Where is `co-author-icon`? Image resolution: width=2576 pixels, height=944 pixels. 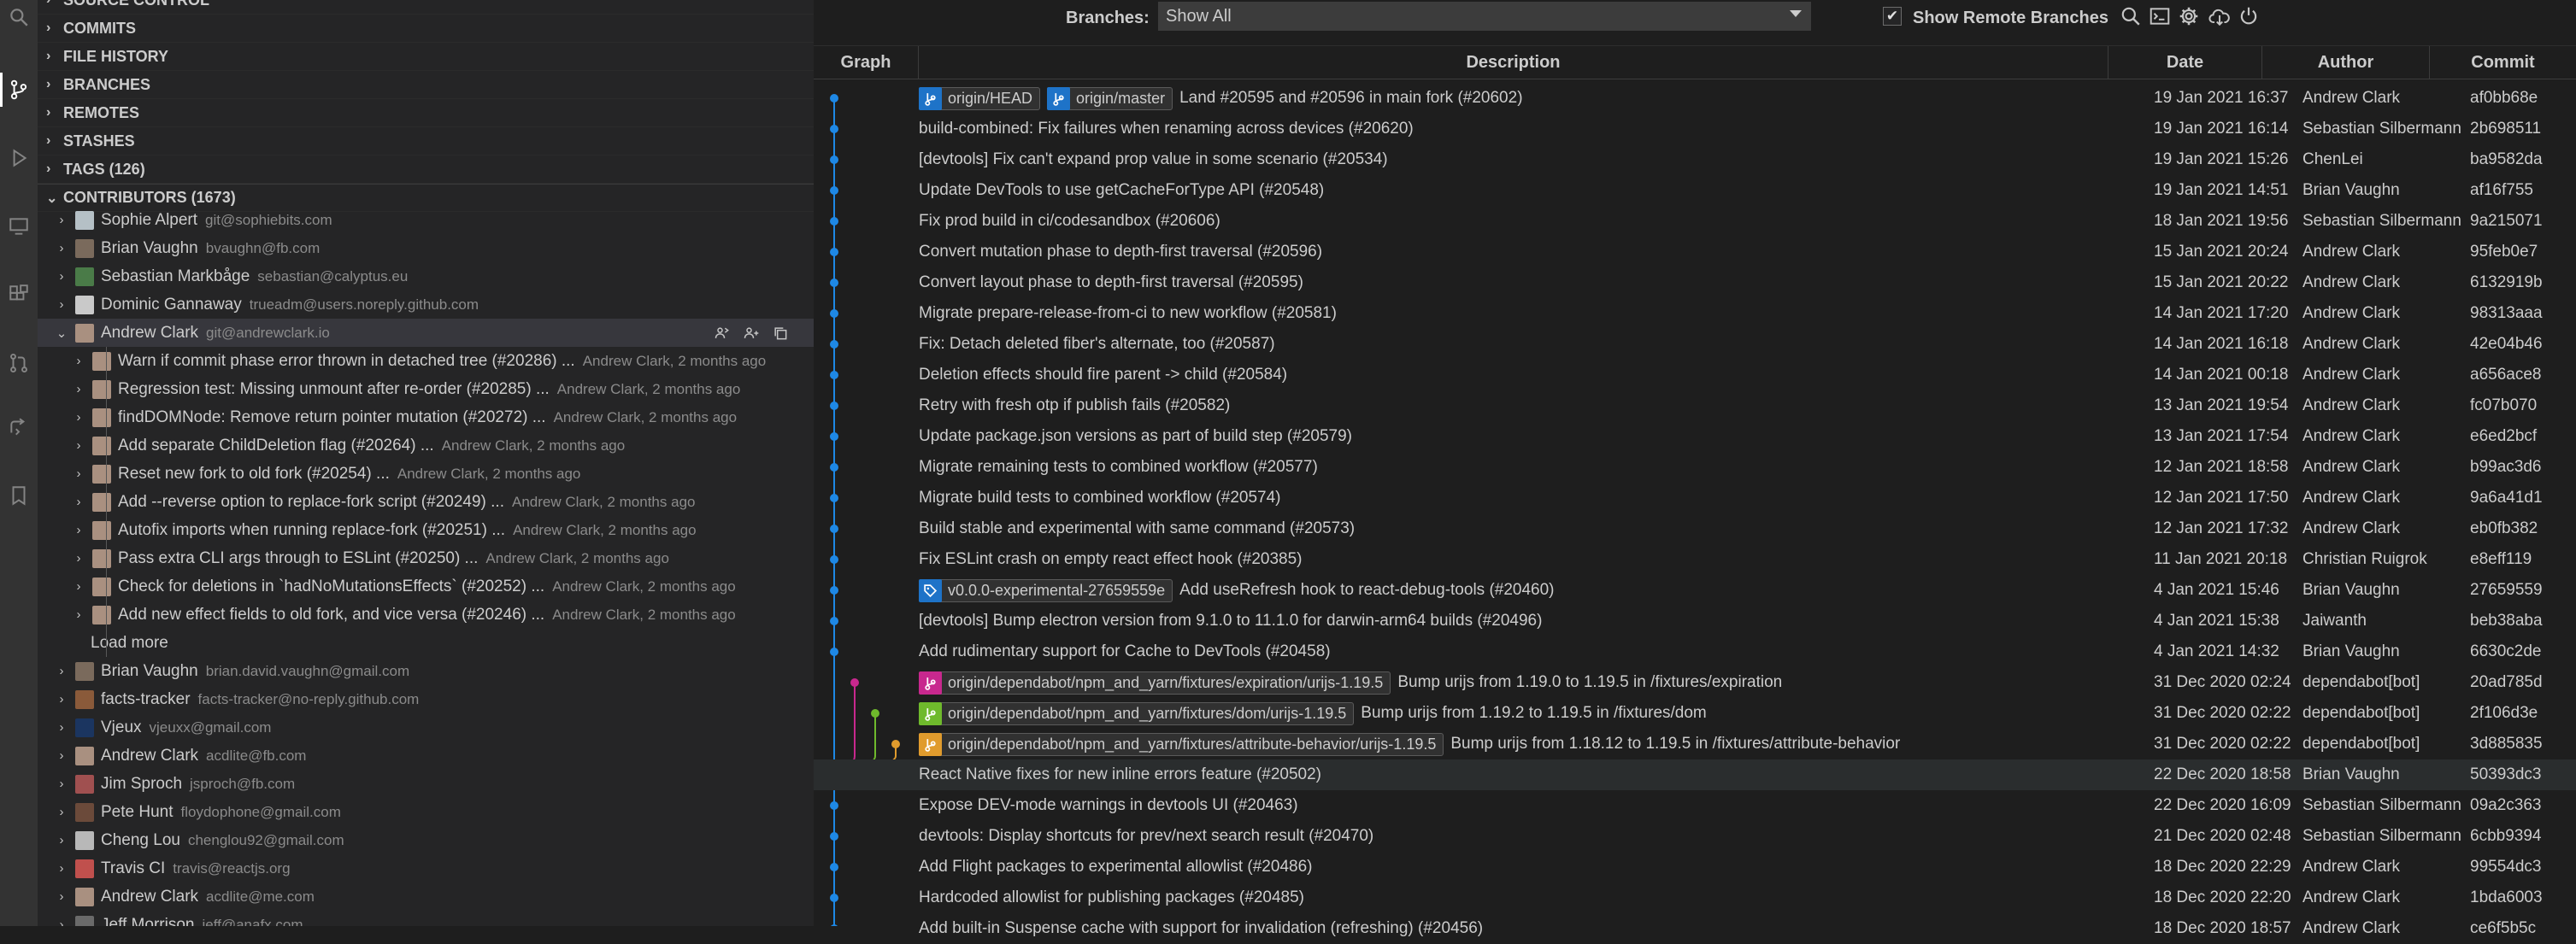 co-author-icon is located at coordinates (722, 333).